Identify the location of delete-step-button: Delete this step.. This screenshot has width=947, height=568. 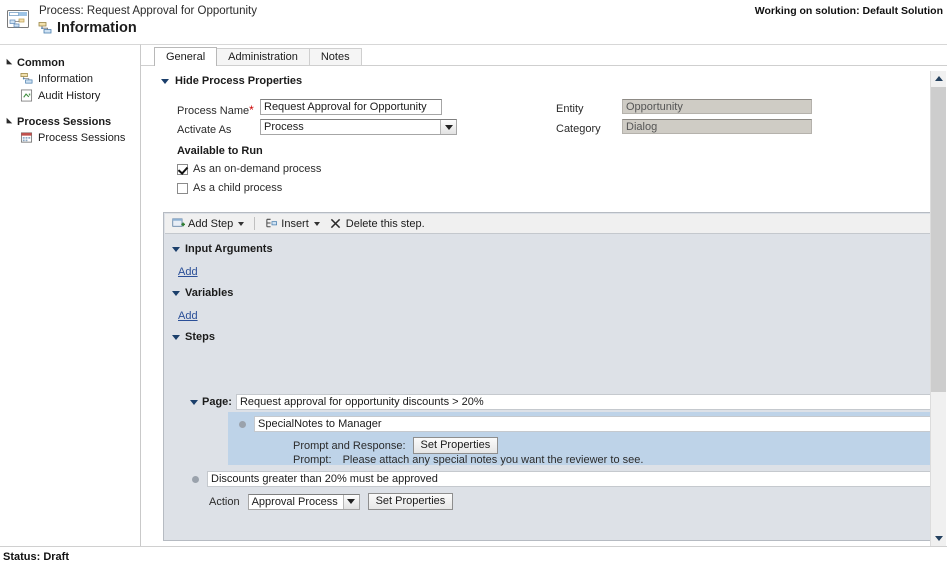
(377, 224).